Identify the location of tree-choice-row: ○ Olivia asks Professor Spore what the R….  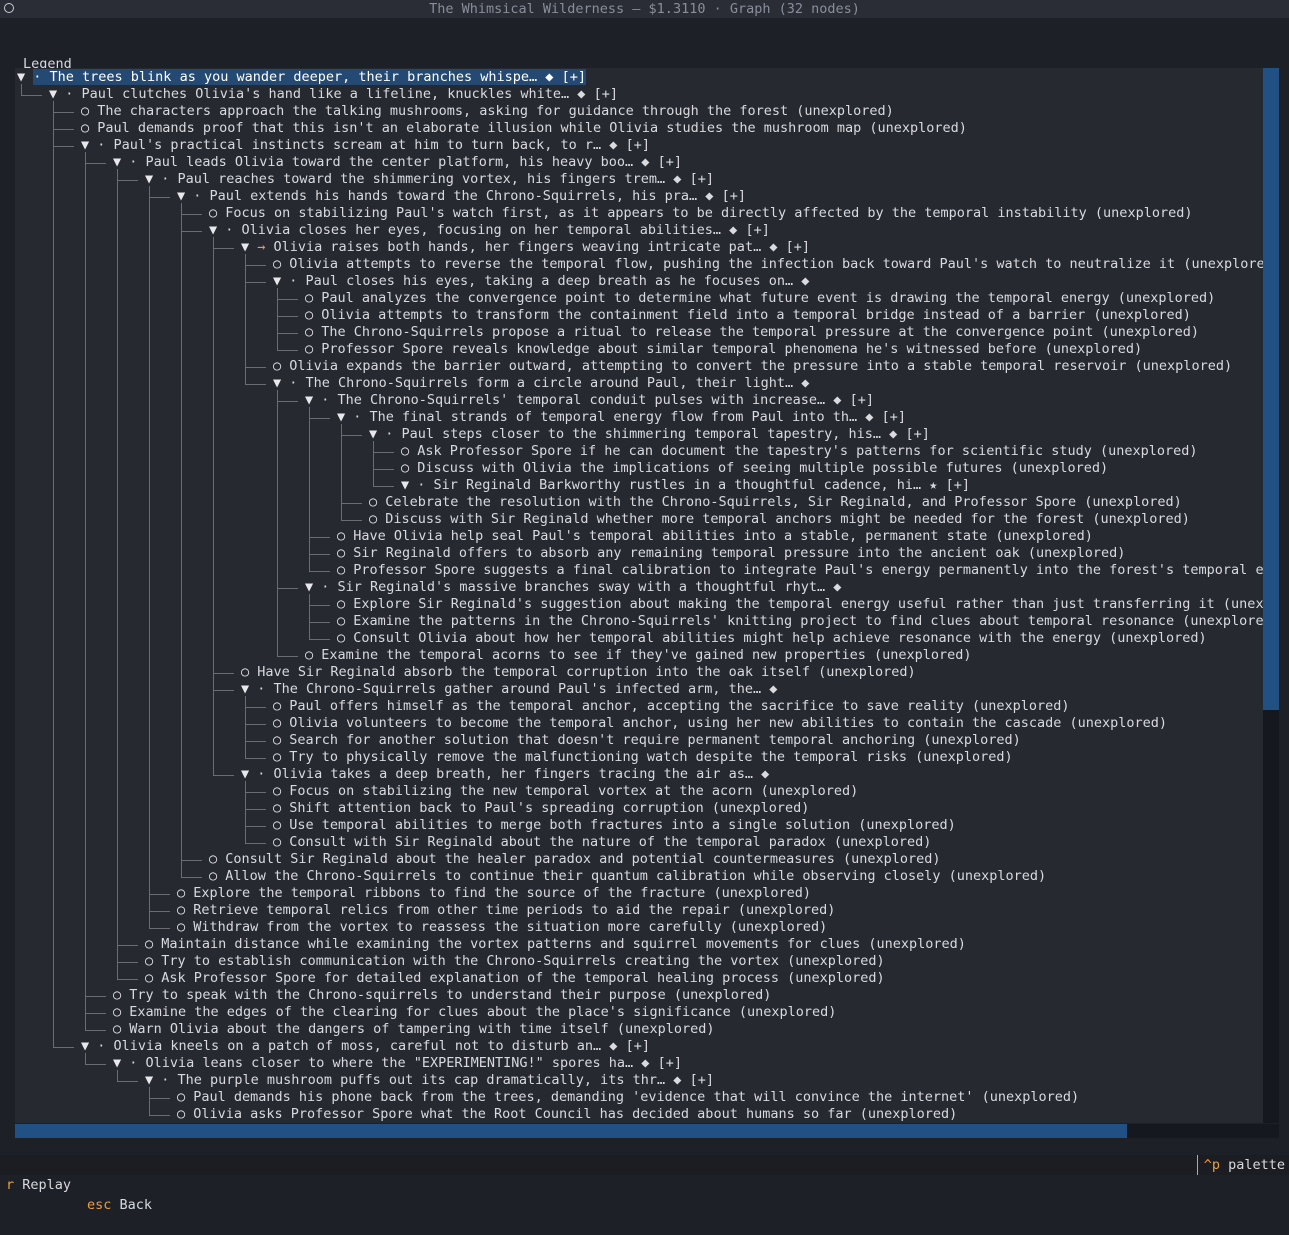
(639, 1114).